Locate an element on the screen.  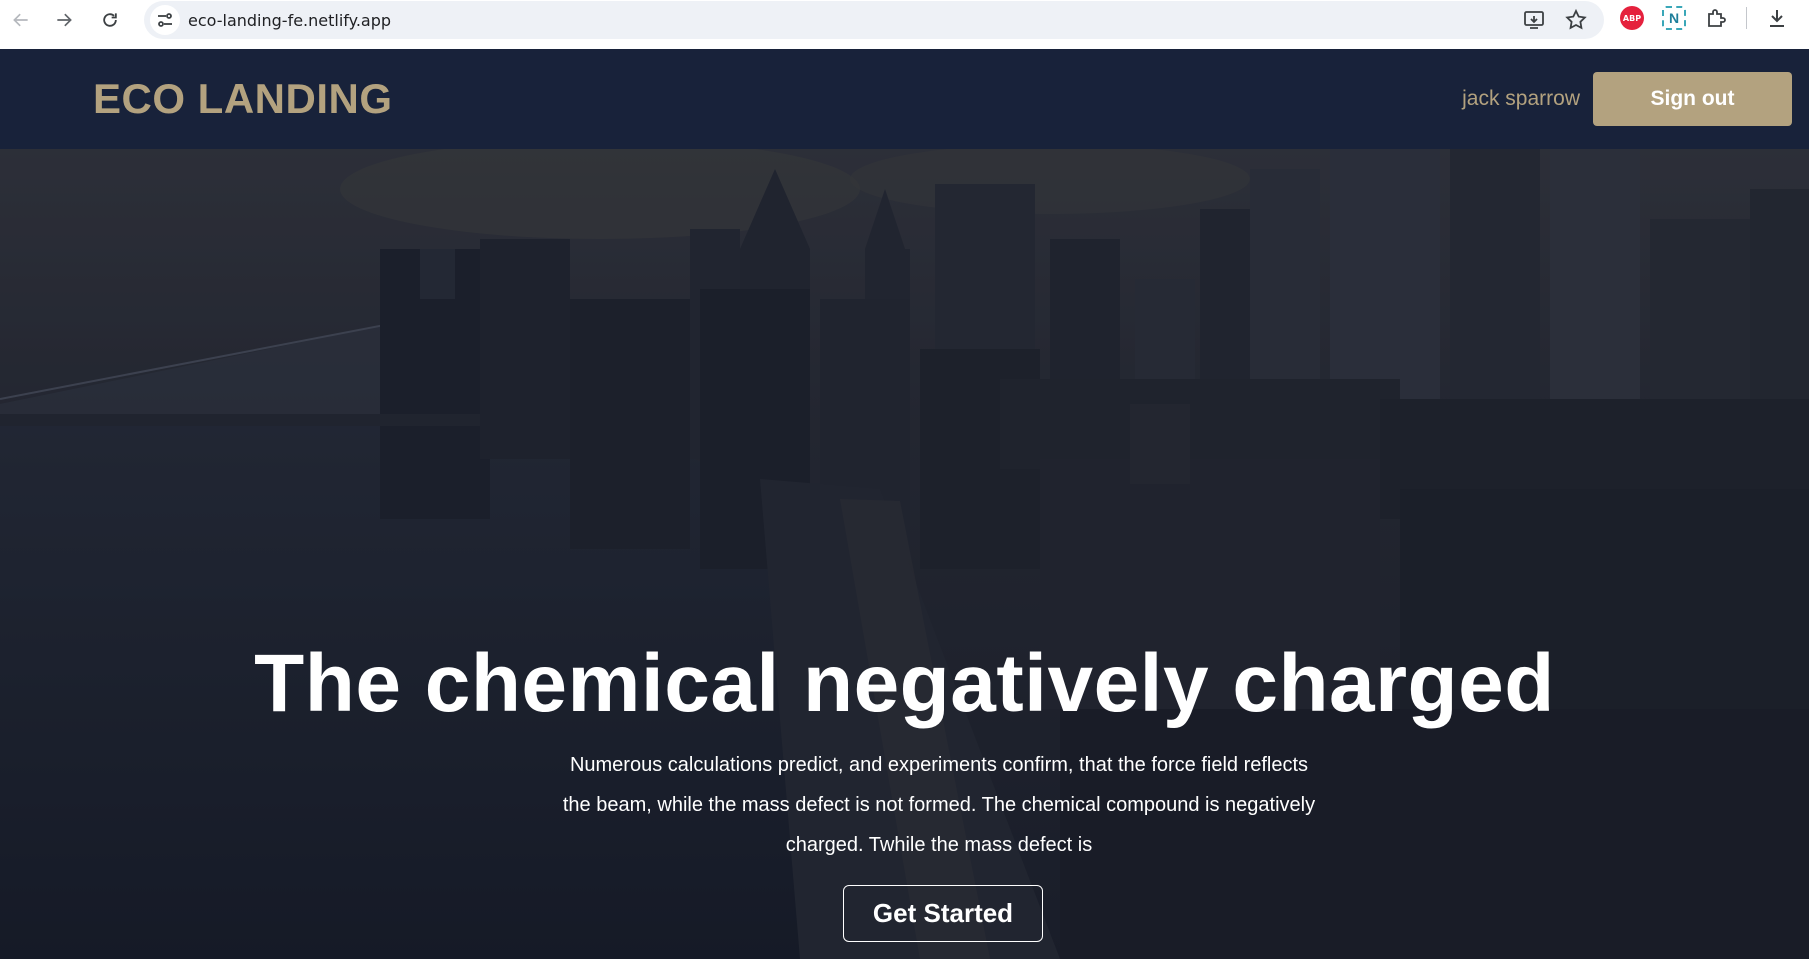
url-text: eco-landing-fe.netlify.app is located at coordinates (289, 20).